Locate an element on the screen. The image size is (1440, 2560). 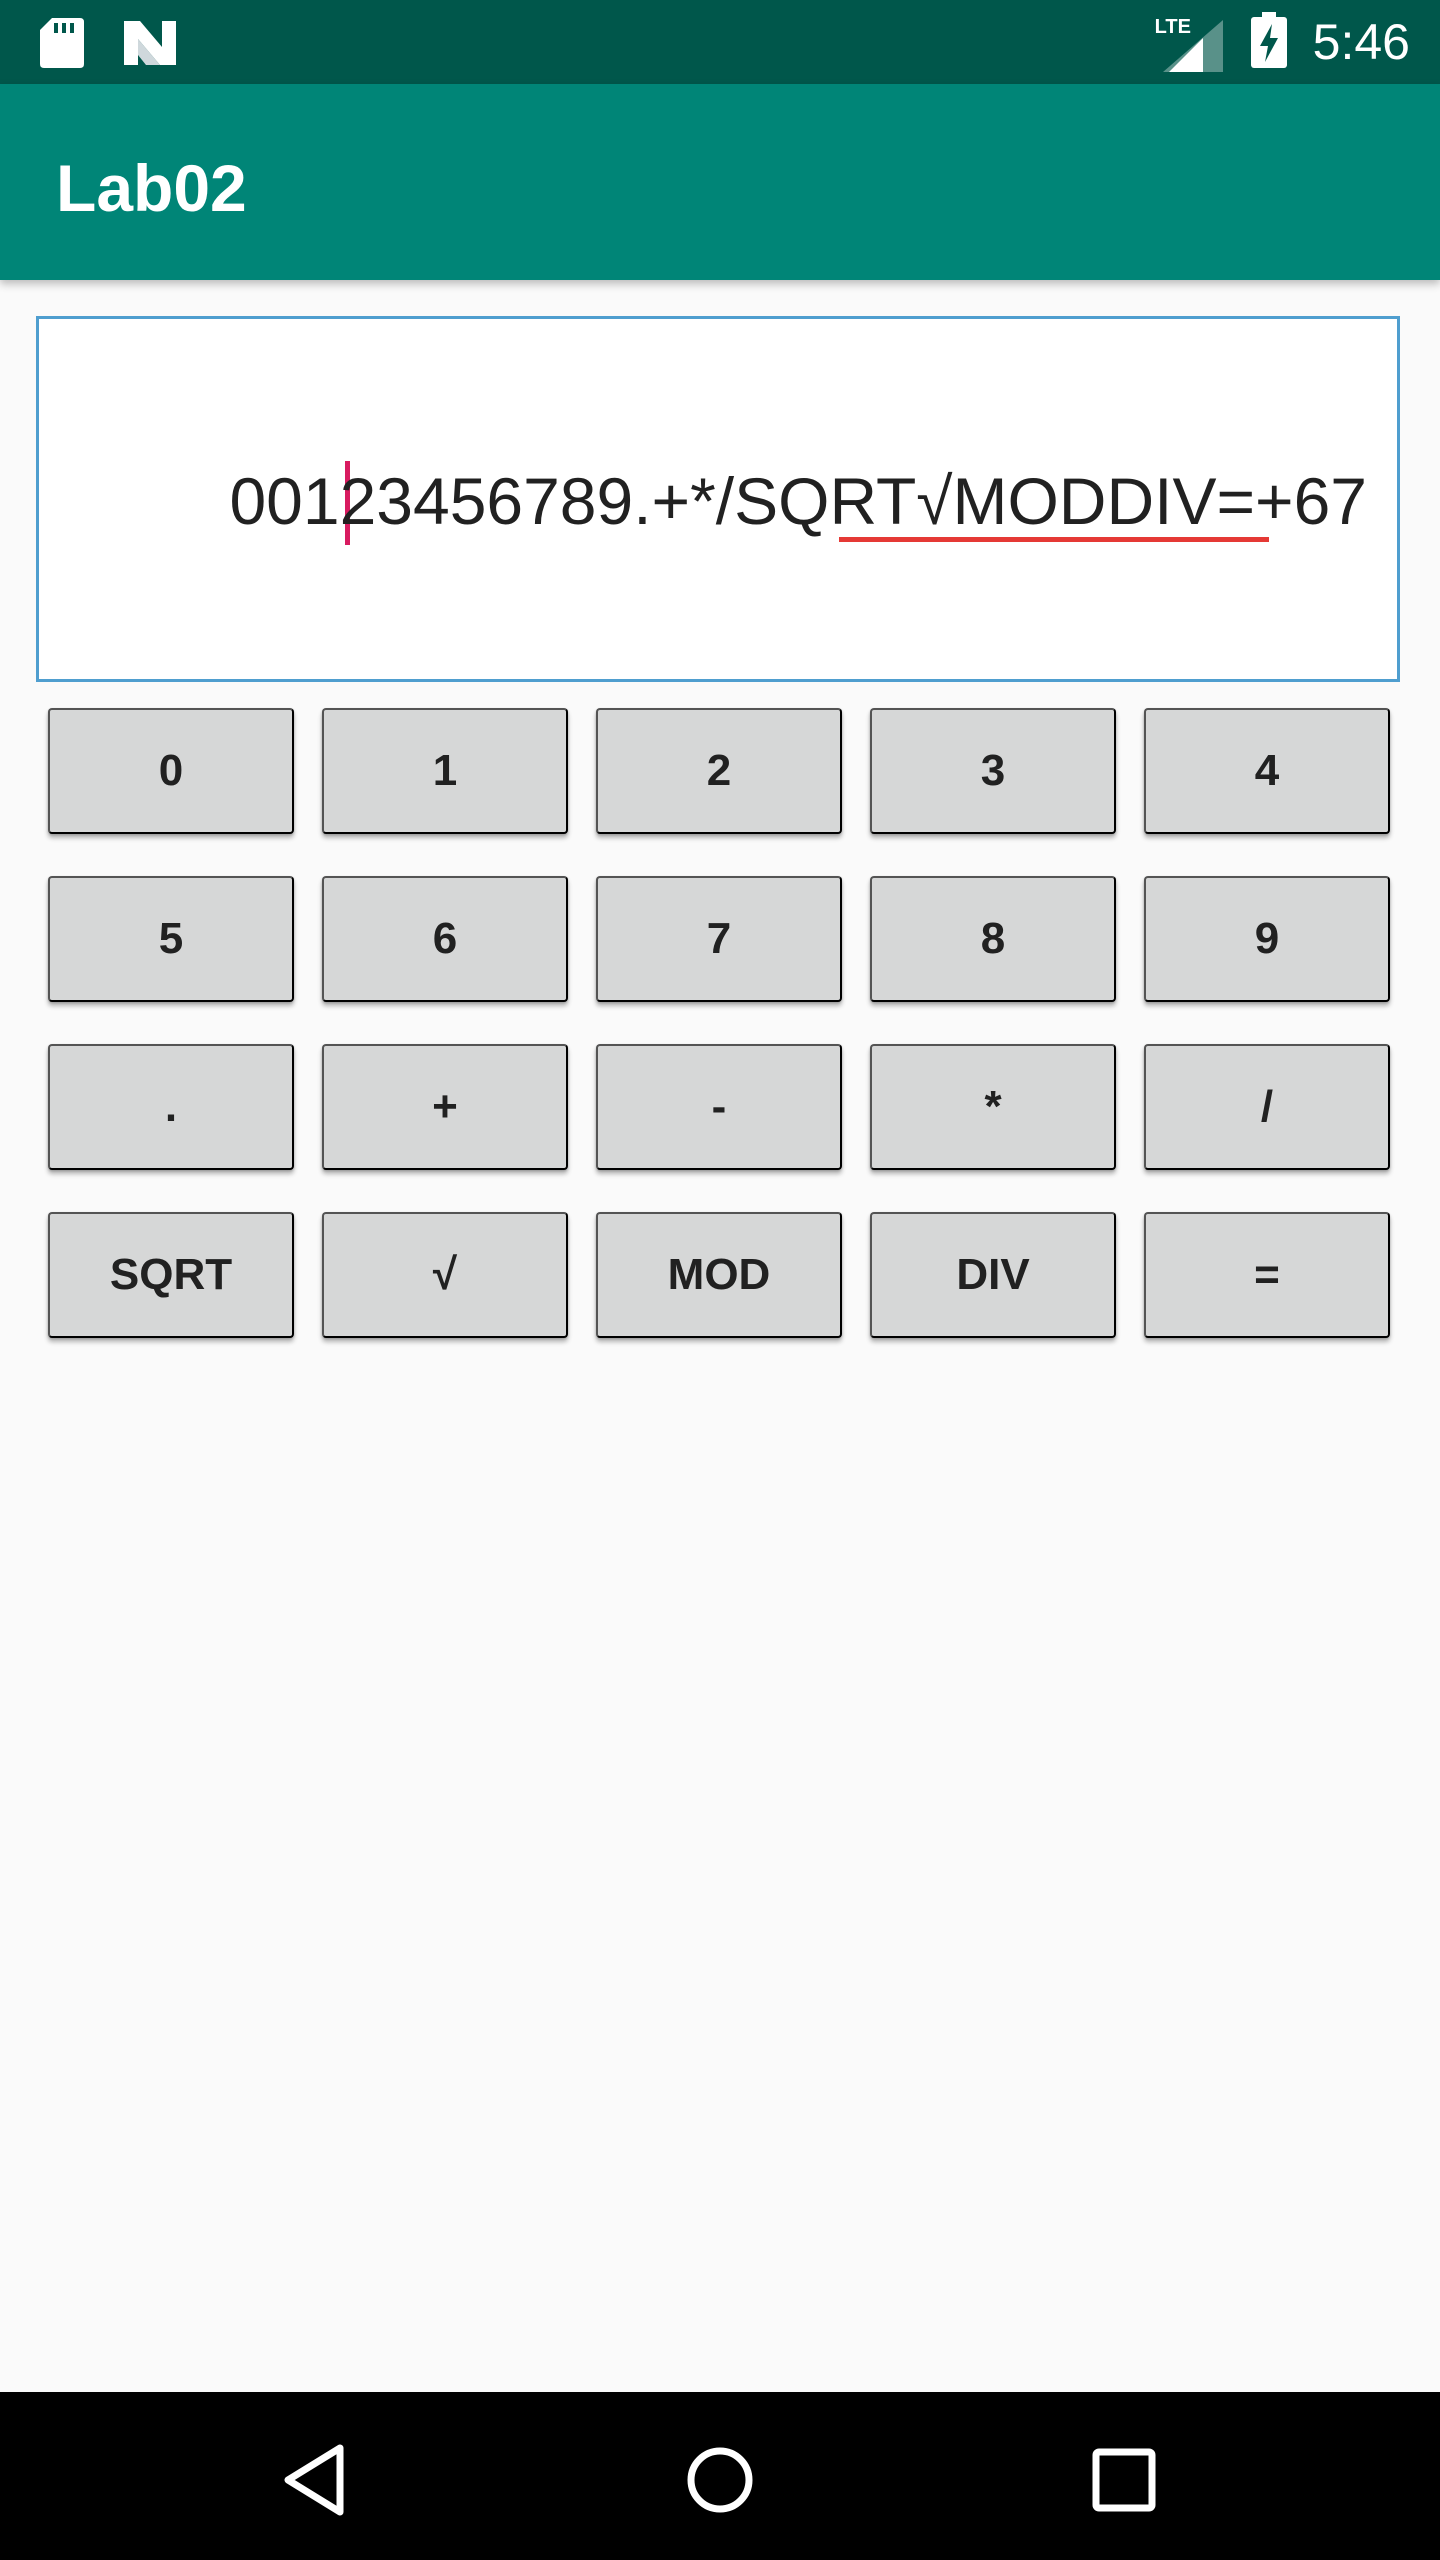
key-5: 5 is located at coordinates (171, 939).